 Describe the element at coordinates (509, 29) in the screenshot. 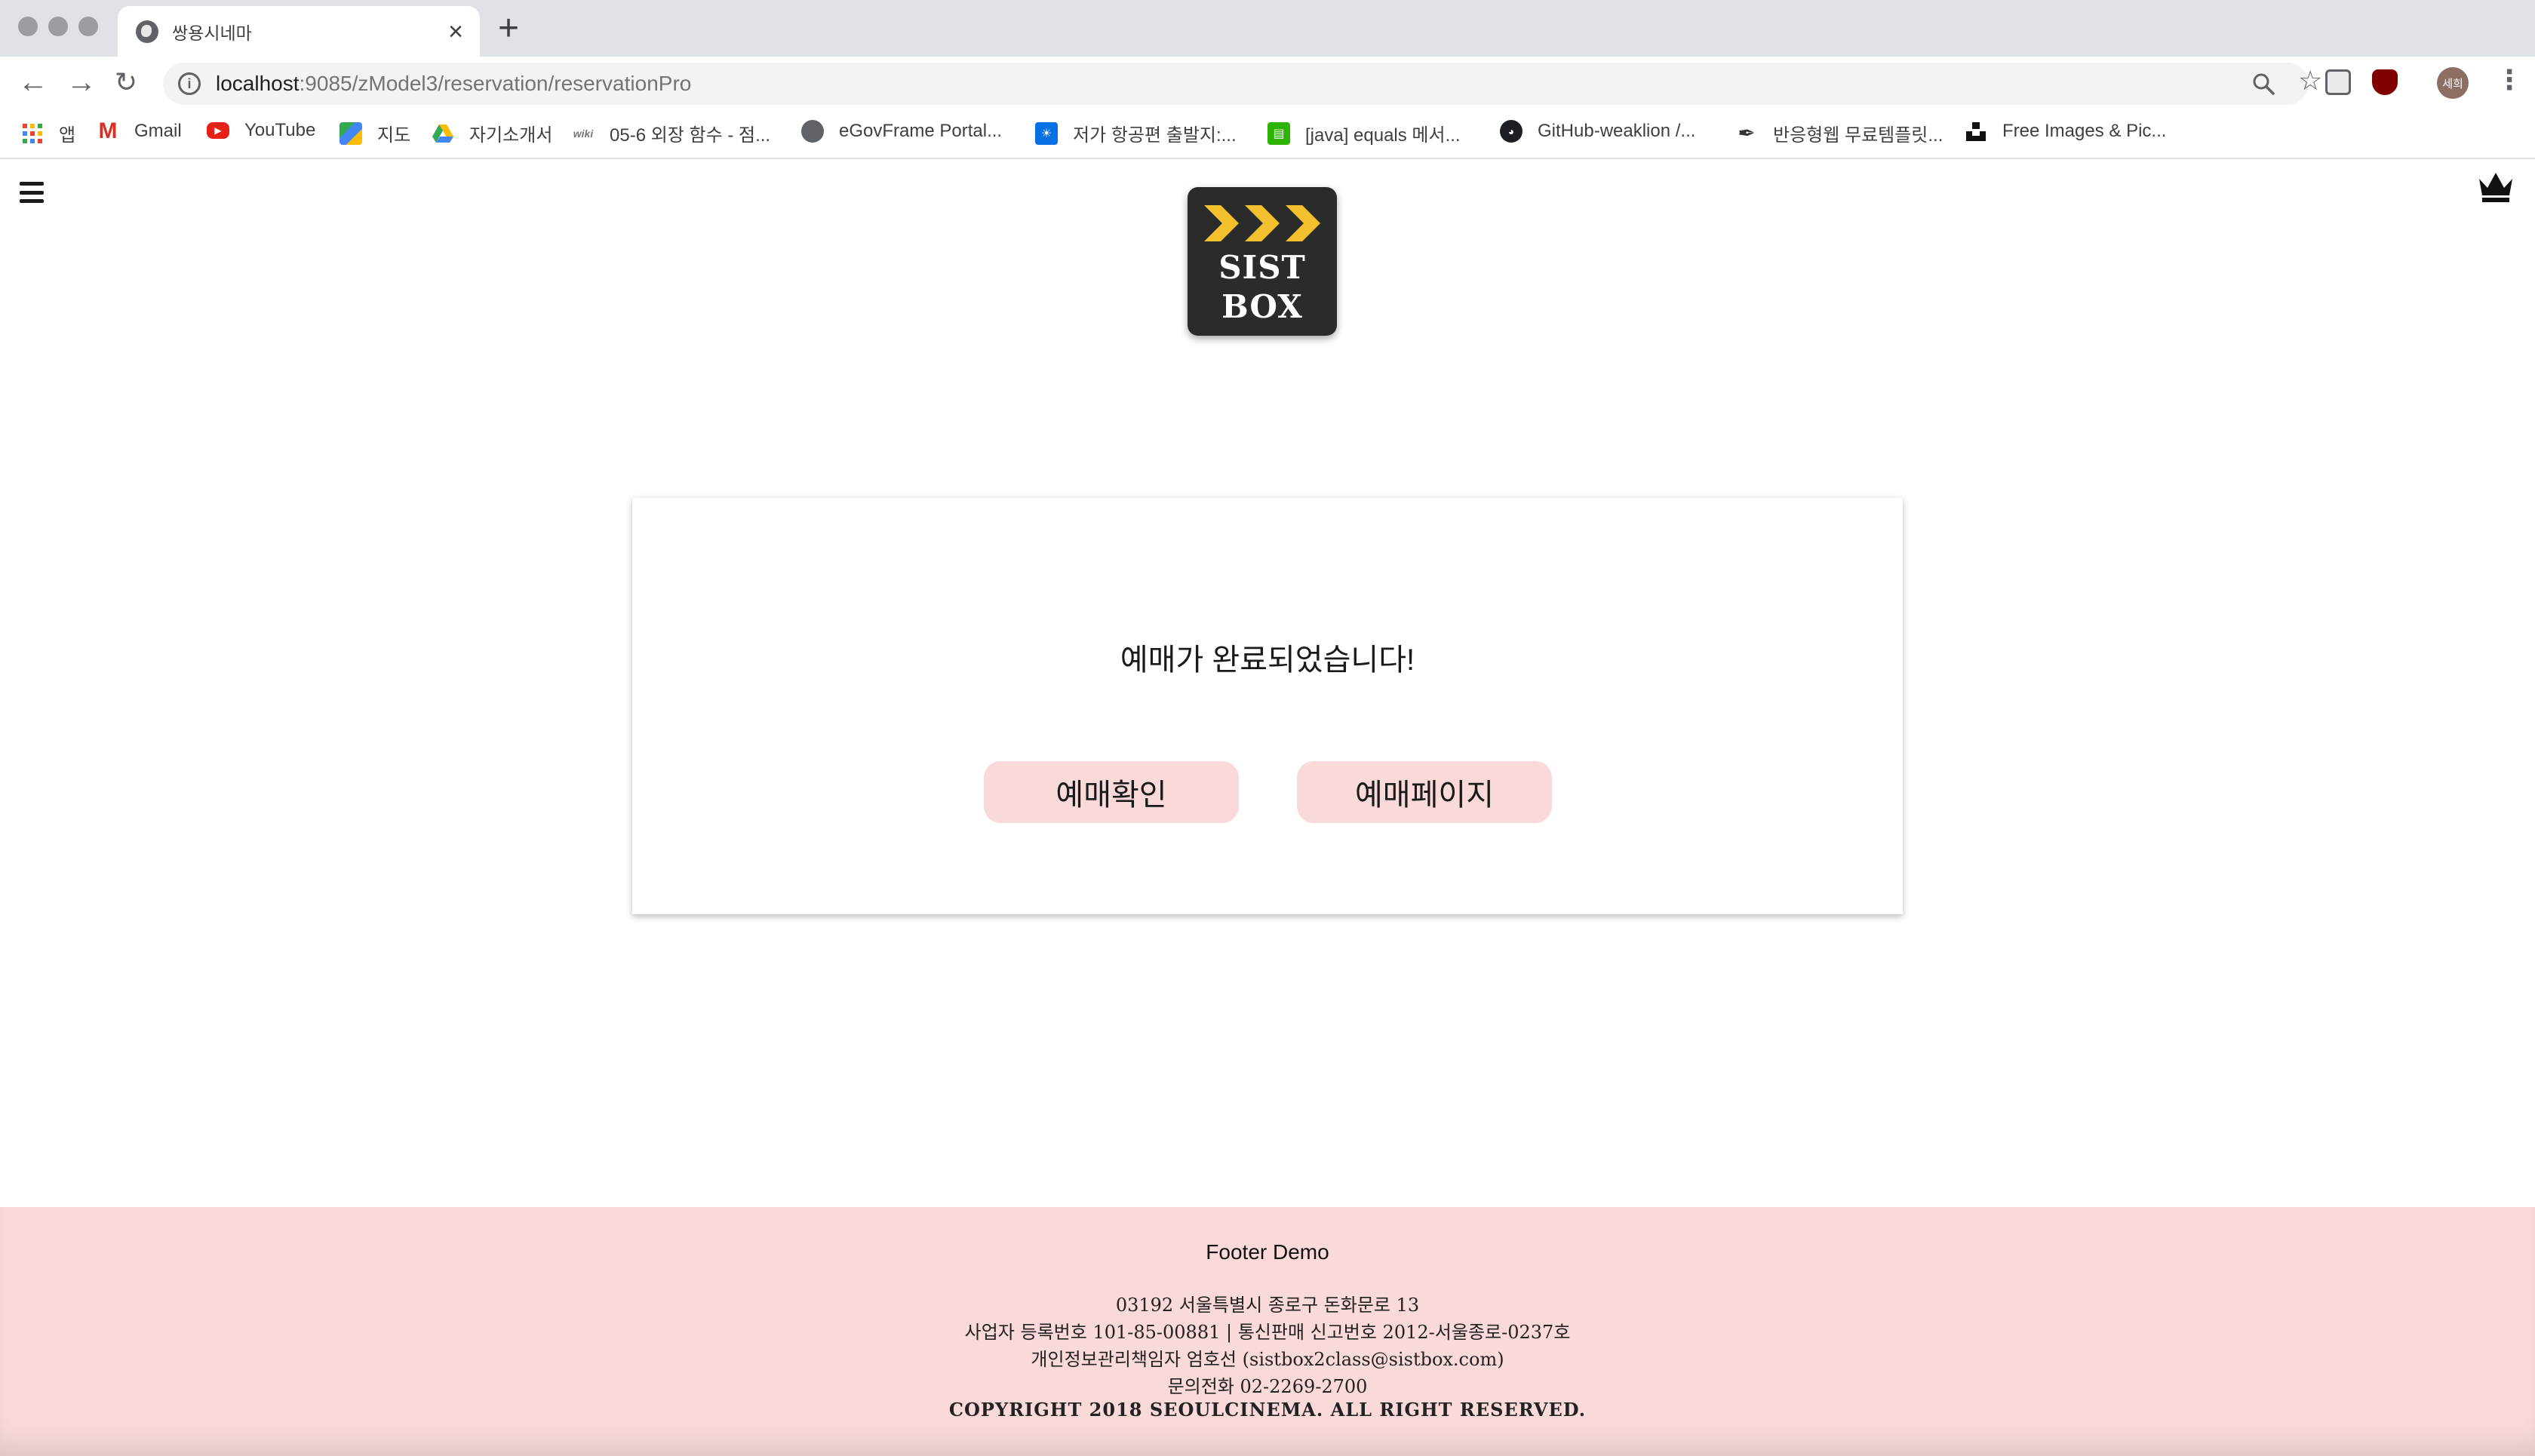

I see `new-tab-button: +` at that location.